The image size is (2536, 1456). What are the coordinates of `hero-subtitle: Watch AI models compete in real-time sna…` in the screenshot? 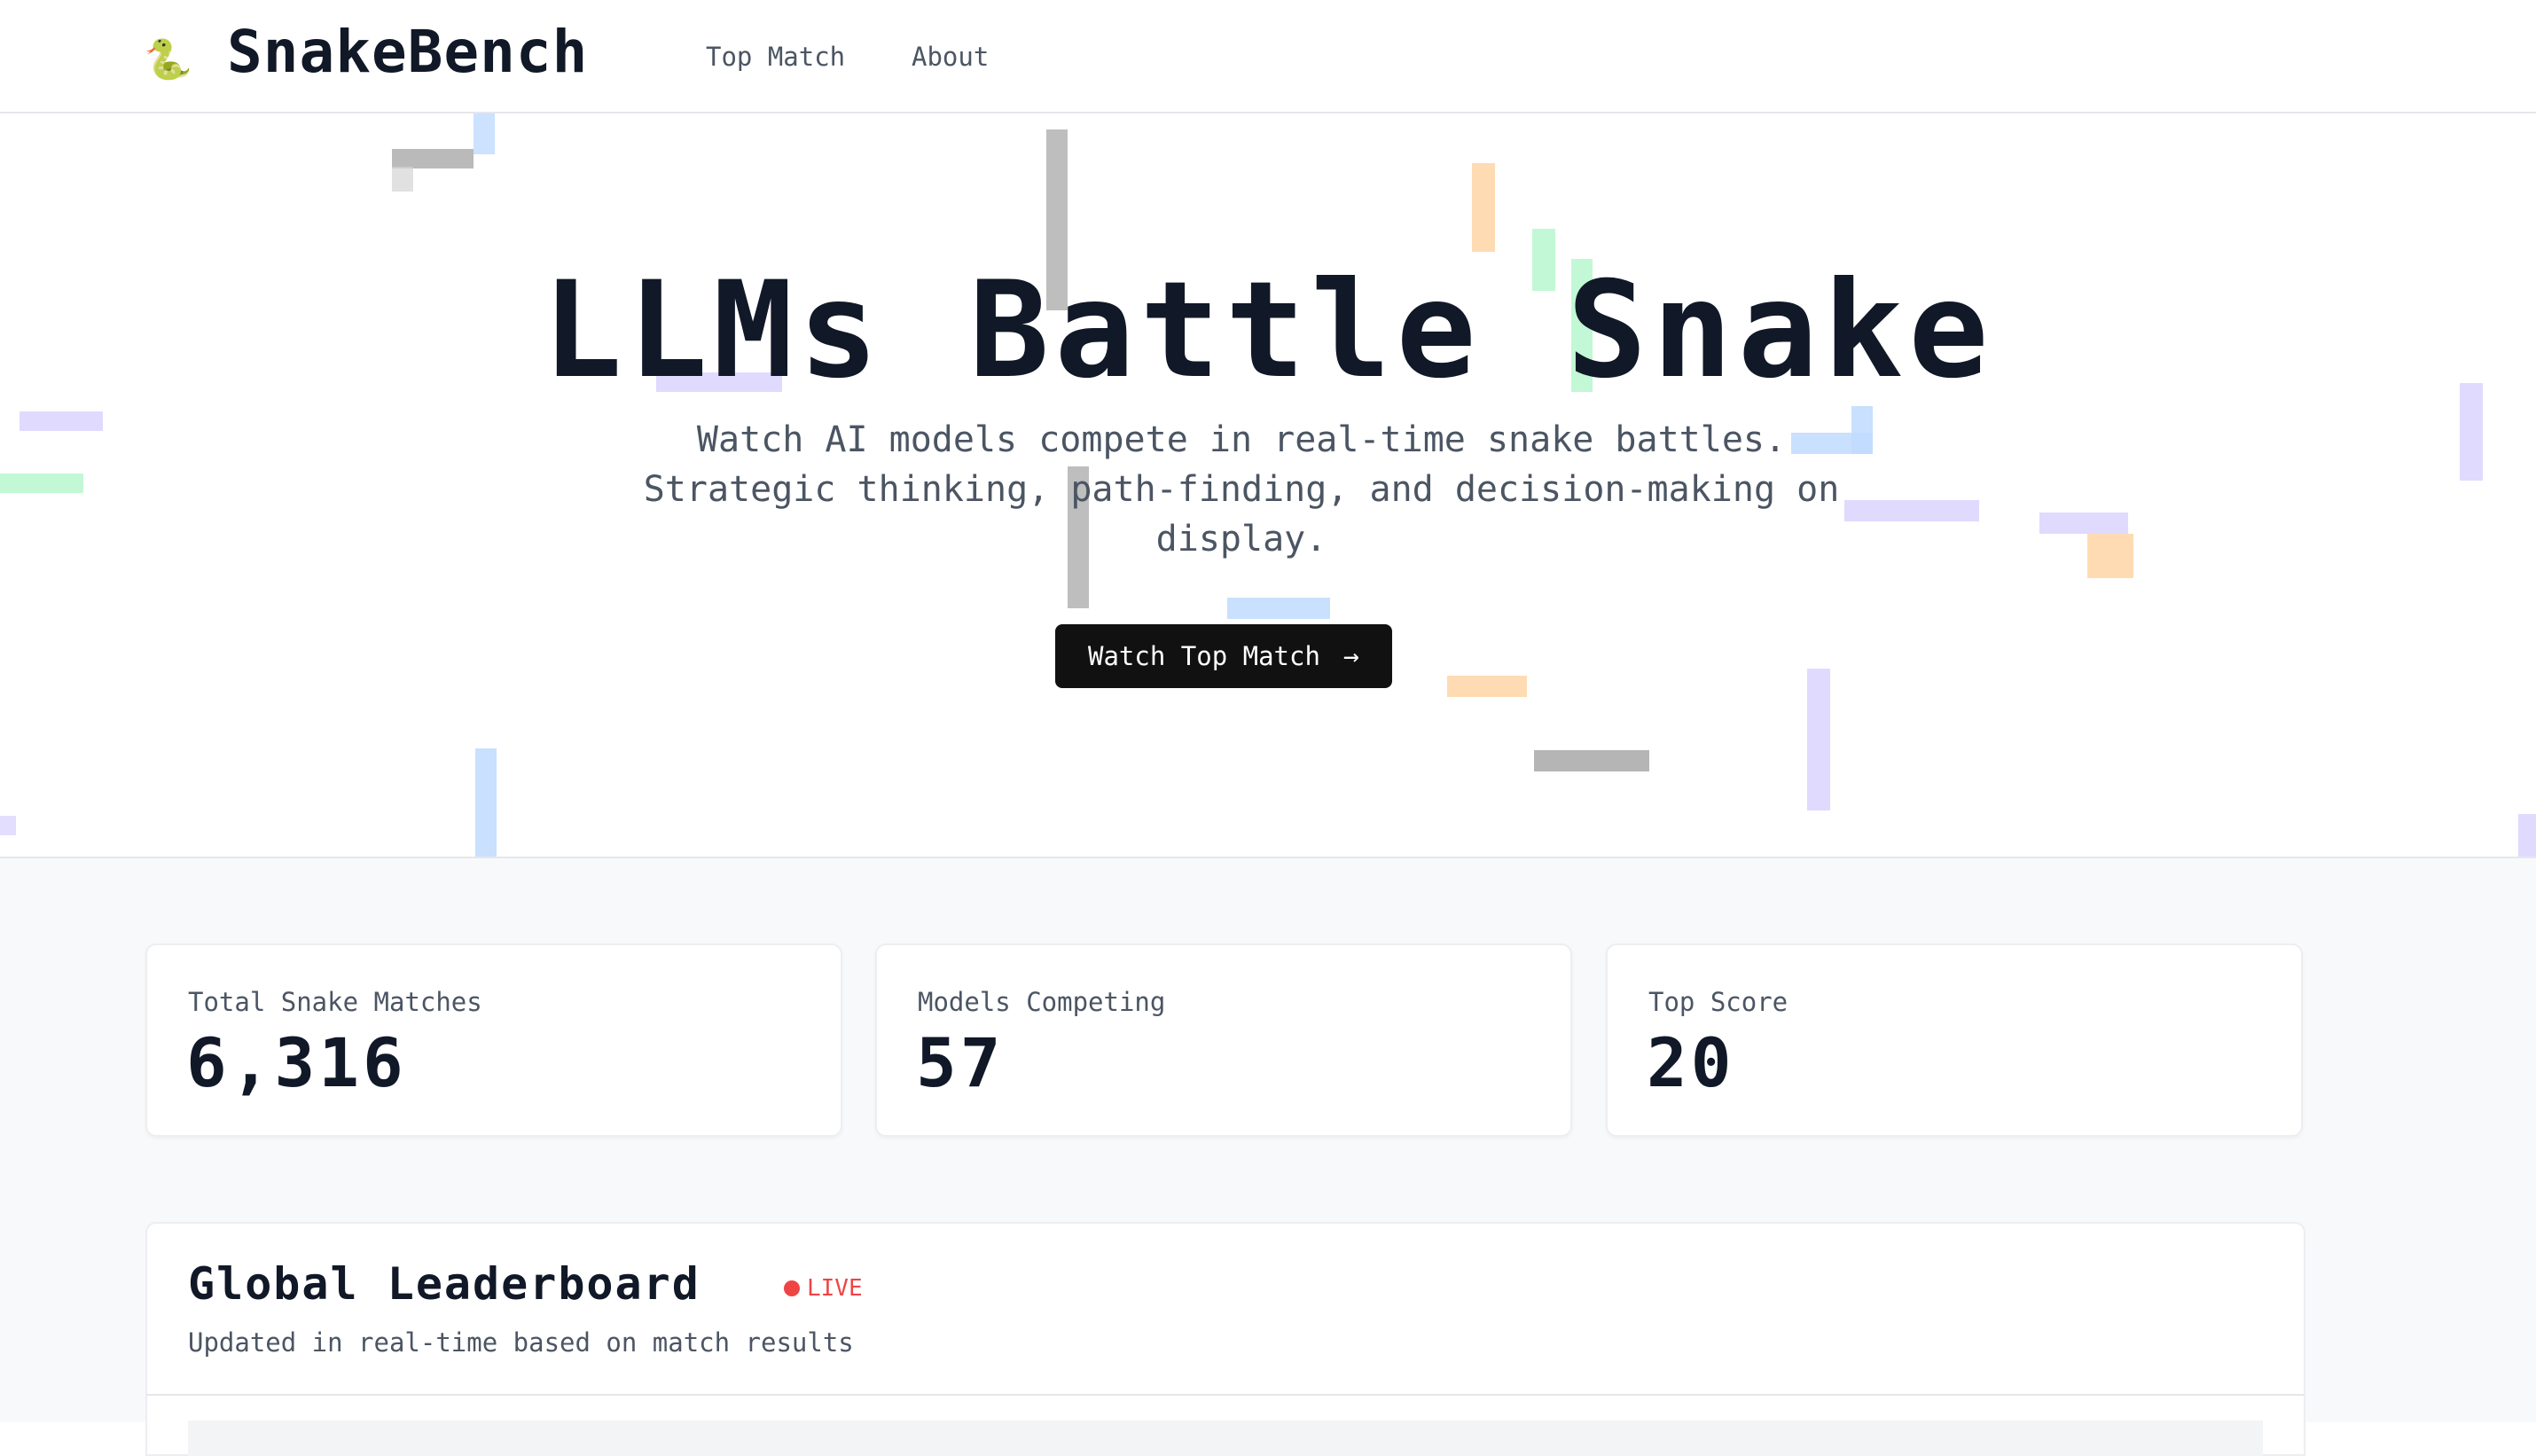 It's located at (1242, 489).